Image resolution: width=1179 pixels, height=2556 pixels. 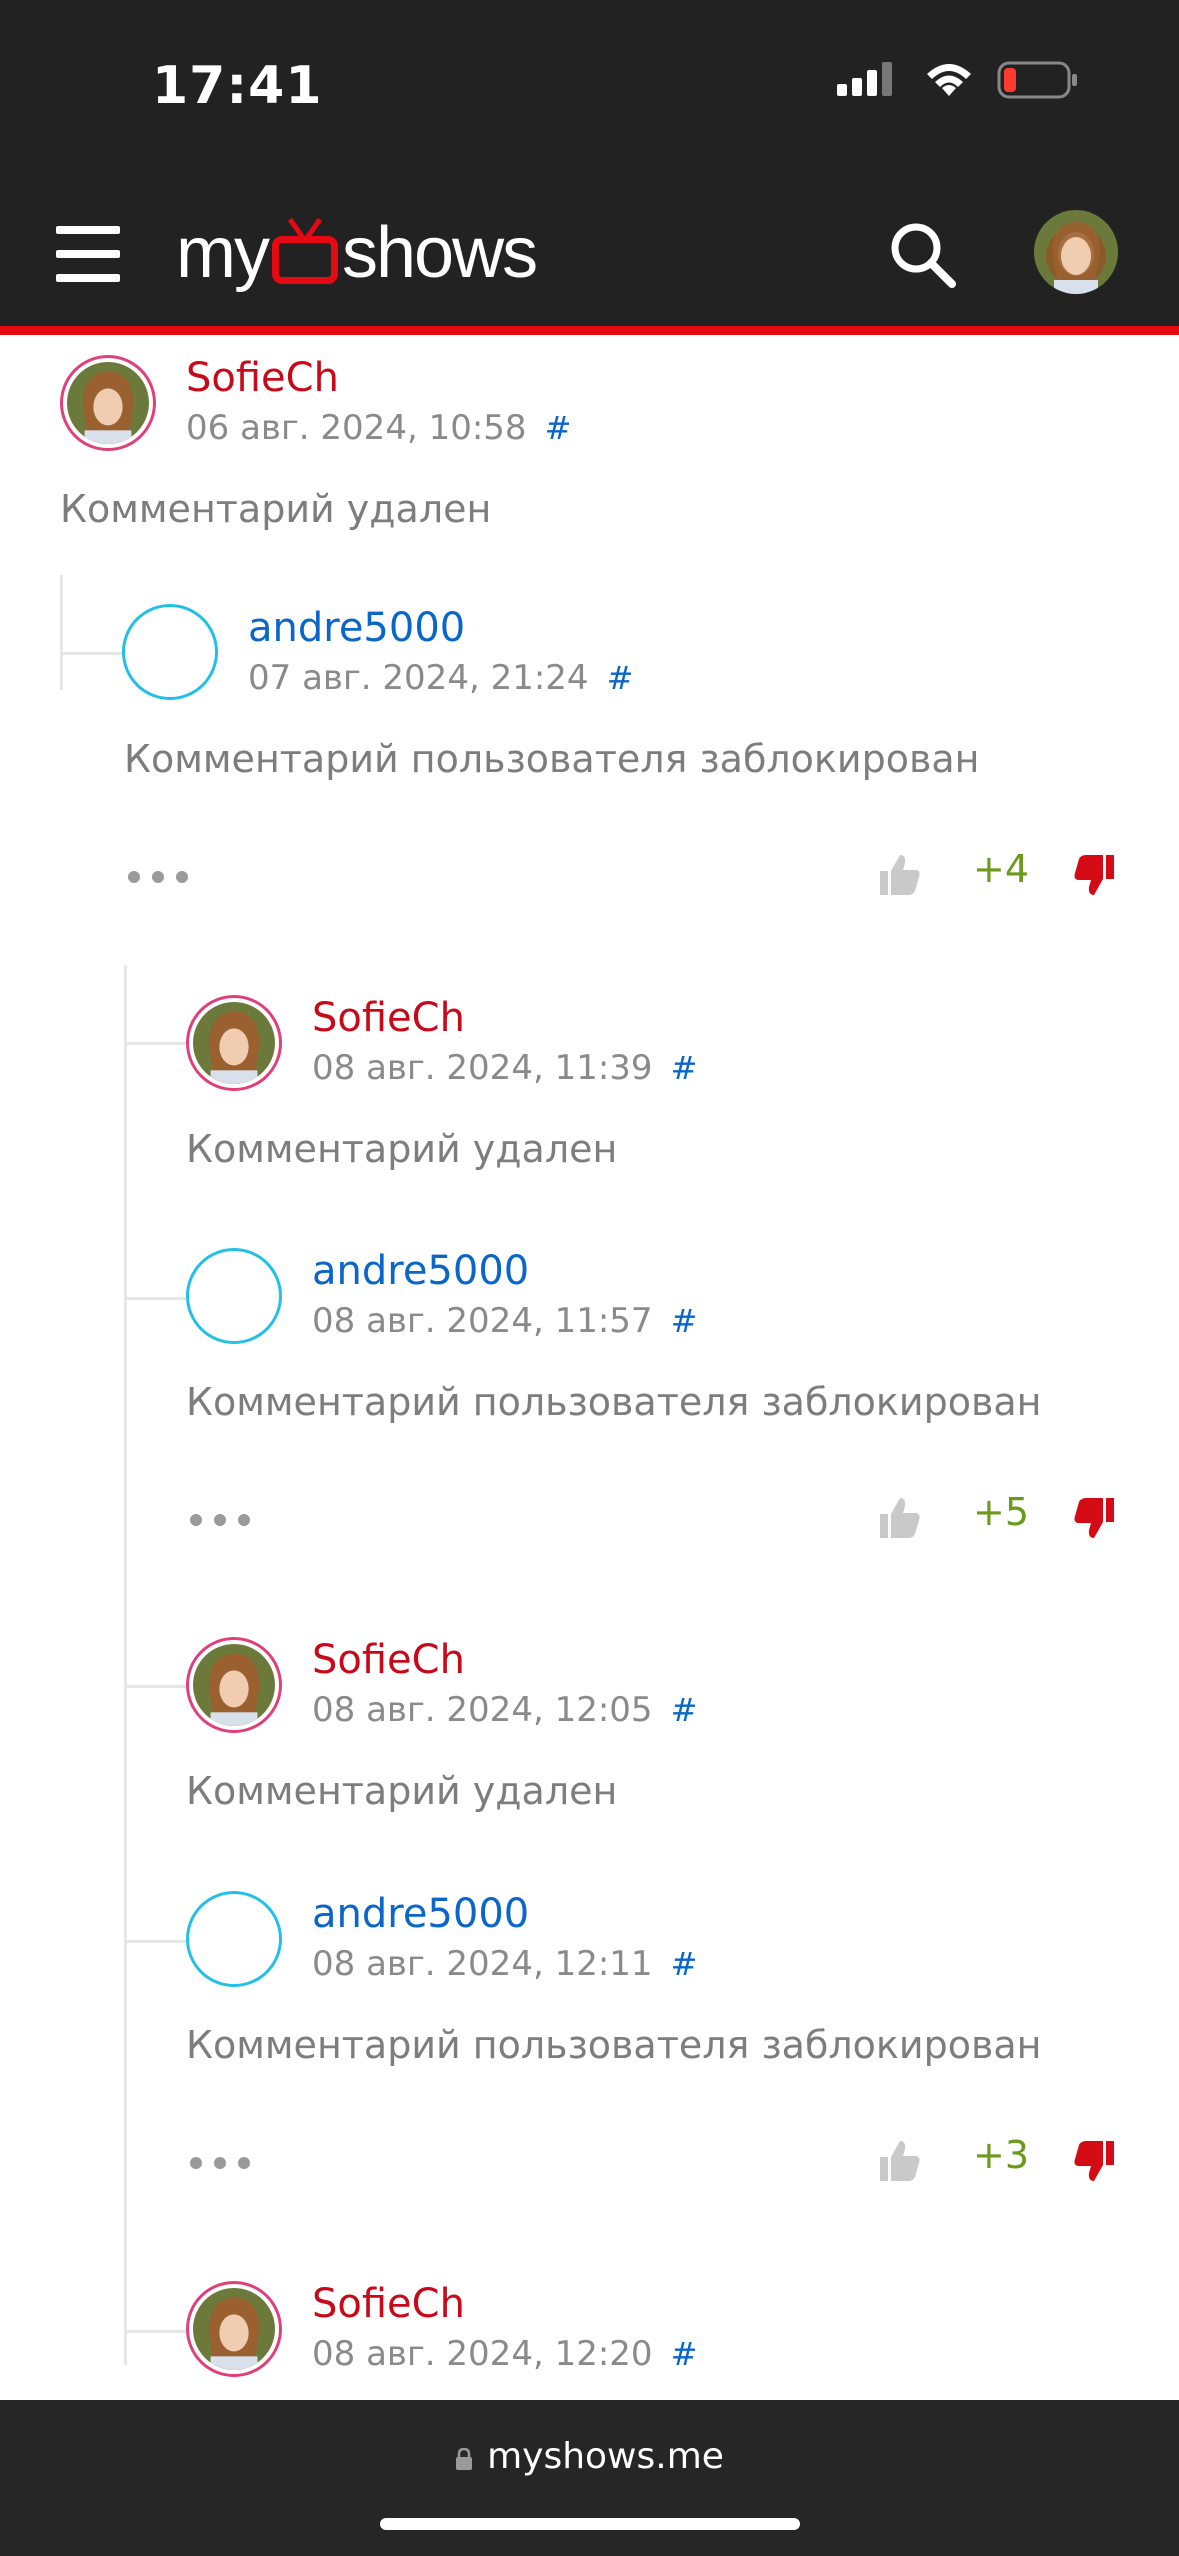 I want to click on comment-date: 08 авг. 2024, 12:11 #, so click(x=504, y=1964).